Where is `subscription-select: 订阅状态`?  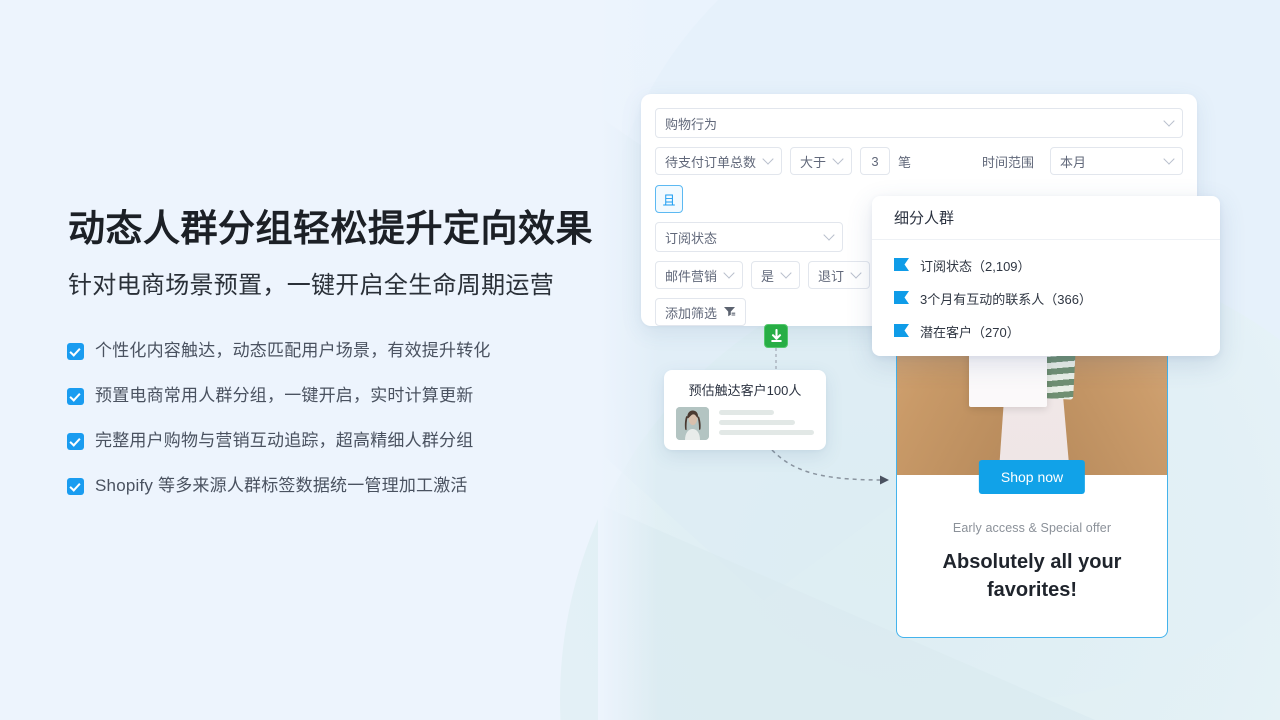 subscription-select: 订阅状态 is located at coordinates (749, 237).